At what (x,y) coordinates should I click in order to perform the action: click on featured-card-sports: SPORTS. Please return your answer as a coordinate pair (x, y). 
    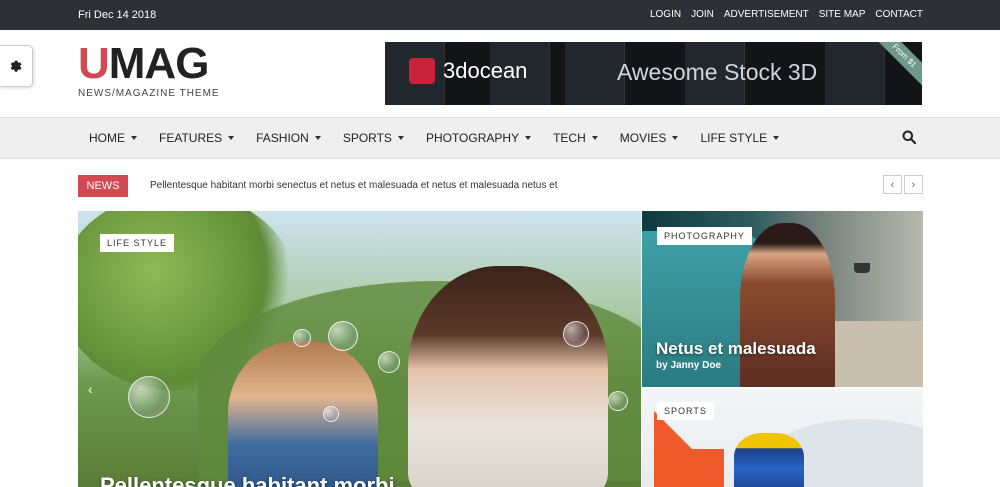
    Looking at the image, I should click on (782, 438).